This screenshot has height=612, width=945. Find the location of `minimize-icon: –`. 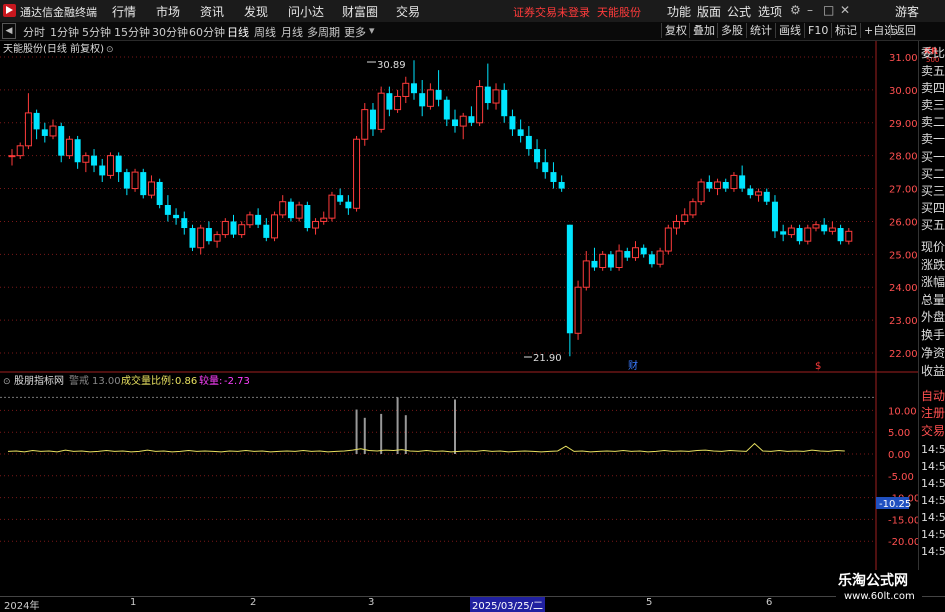

minimize-icon: – is located at coordinates (810, 10).